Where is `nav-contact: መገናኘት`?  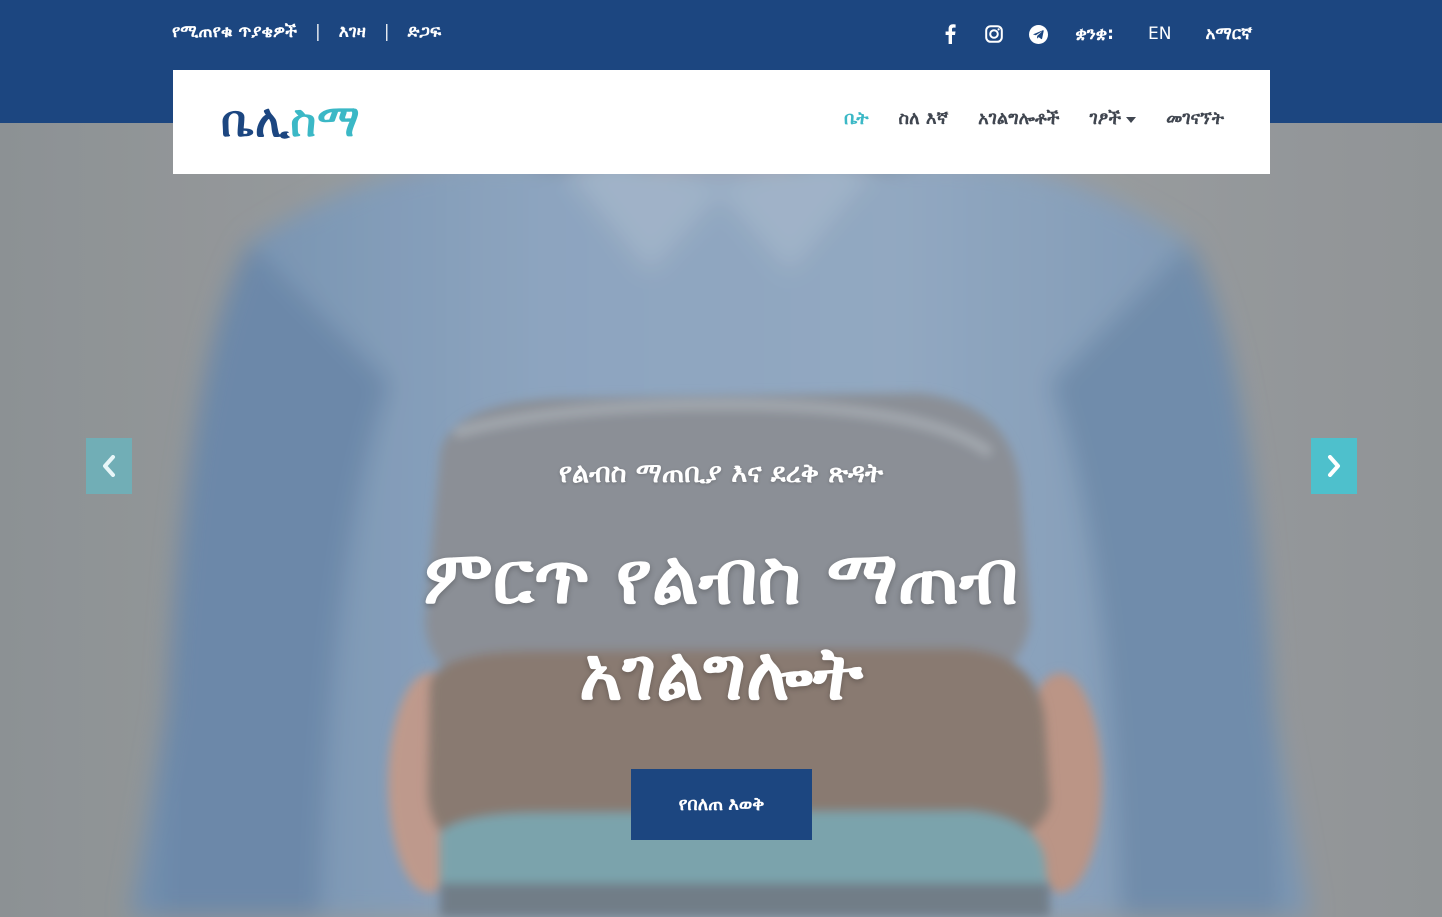 nav-contact: መገናኘት is located at coordinates (1195, 118).